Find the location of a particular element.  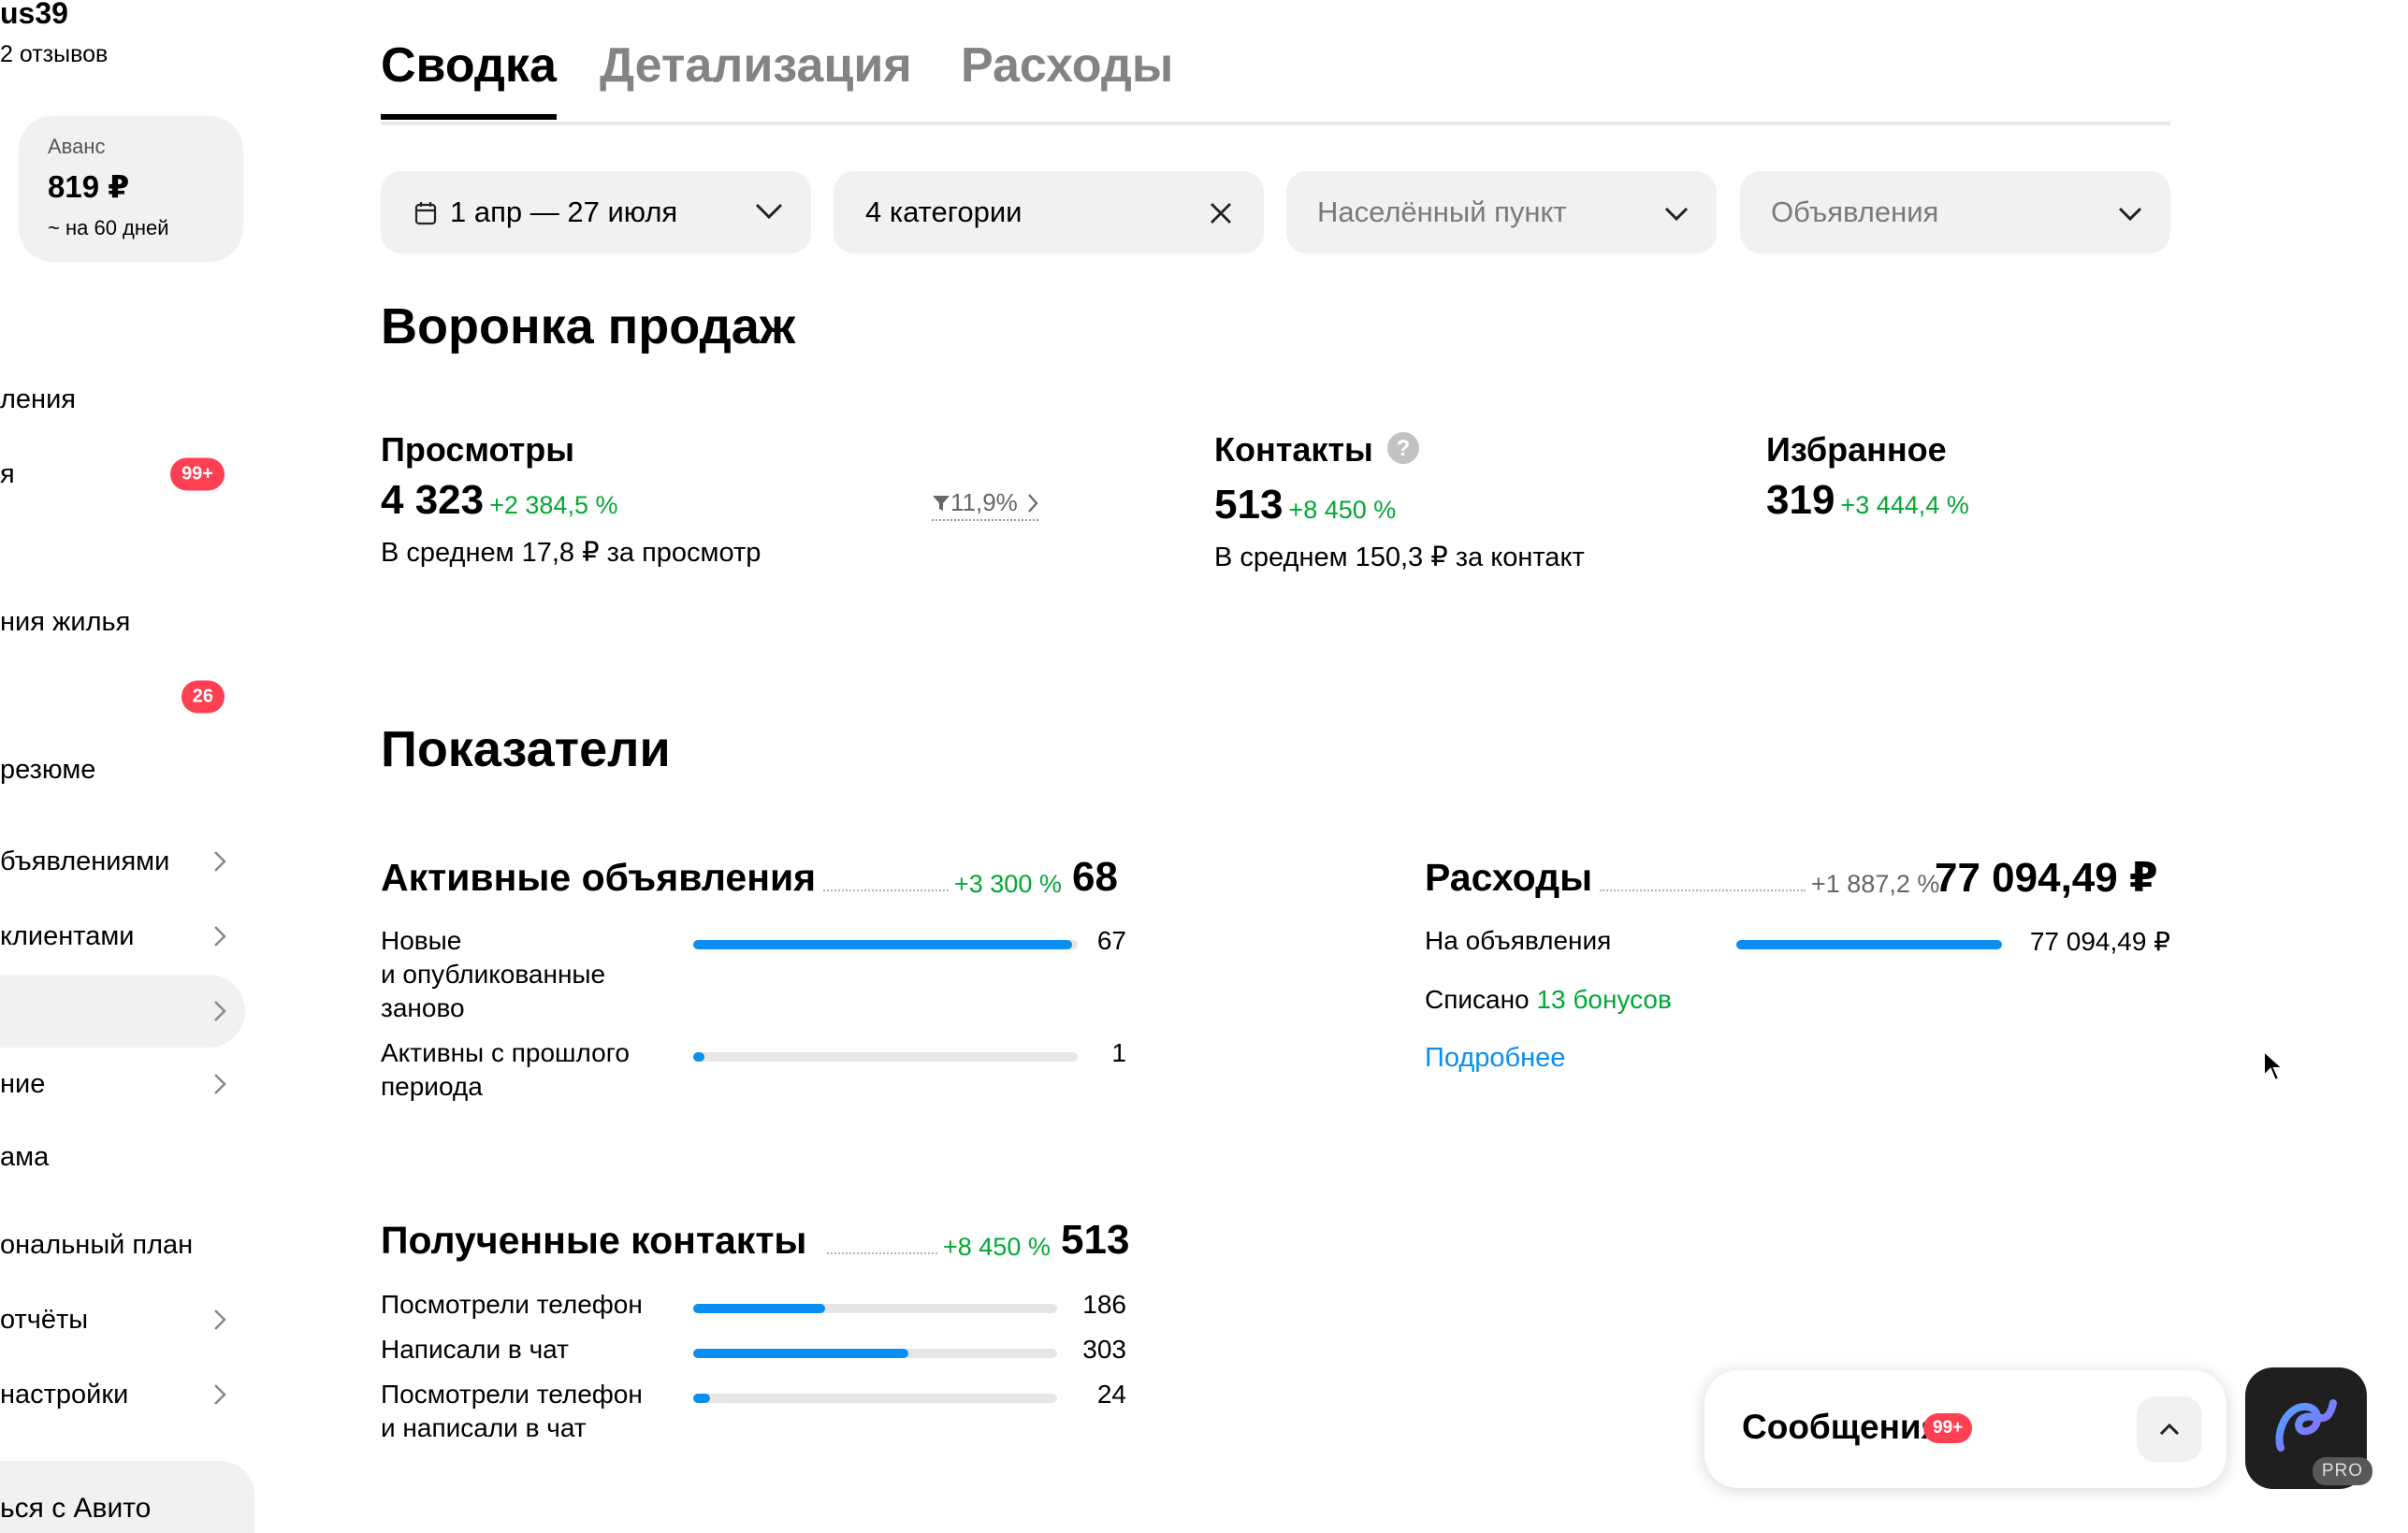

date-range-value: 1 апр — 27 июля is located at coordinates (564, 212).